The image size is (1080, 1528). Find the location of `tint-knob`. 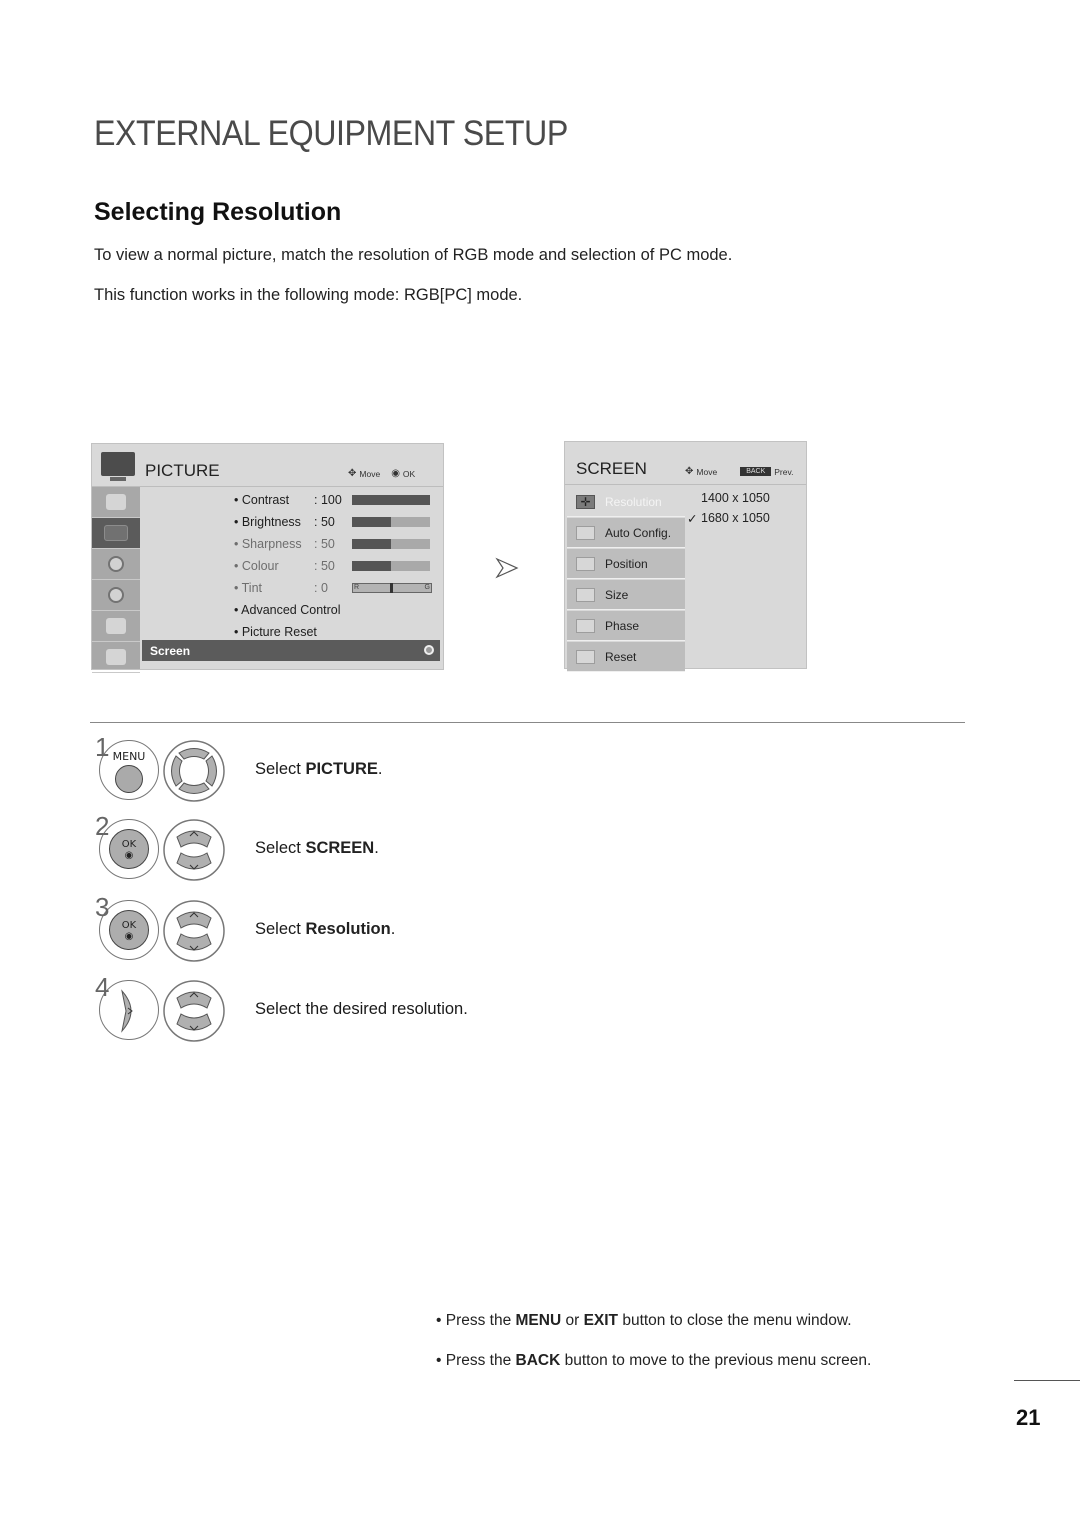

tint-knob is located at coordinates (391, 588).